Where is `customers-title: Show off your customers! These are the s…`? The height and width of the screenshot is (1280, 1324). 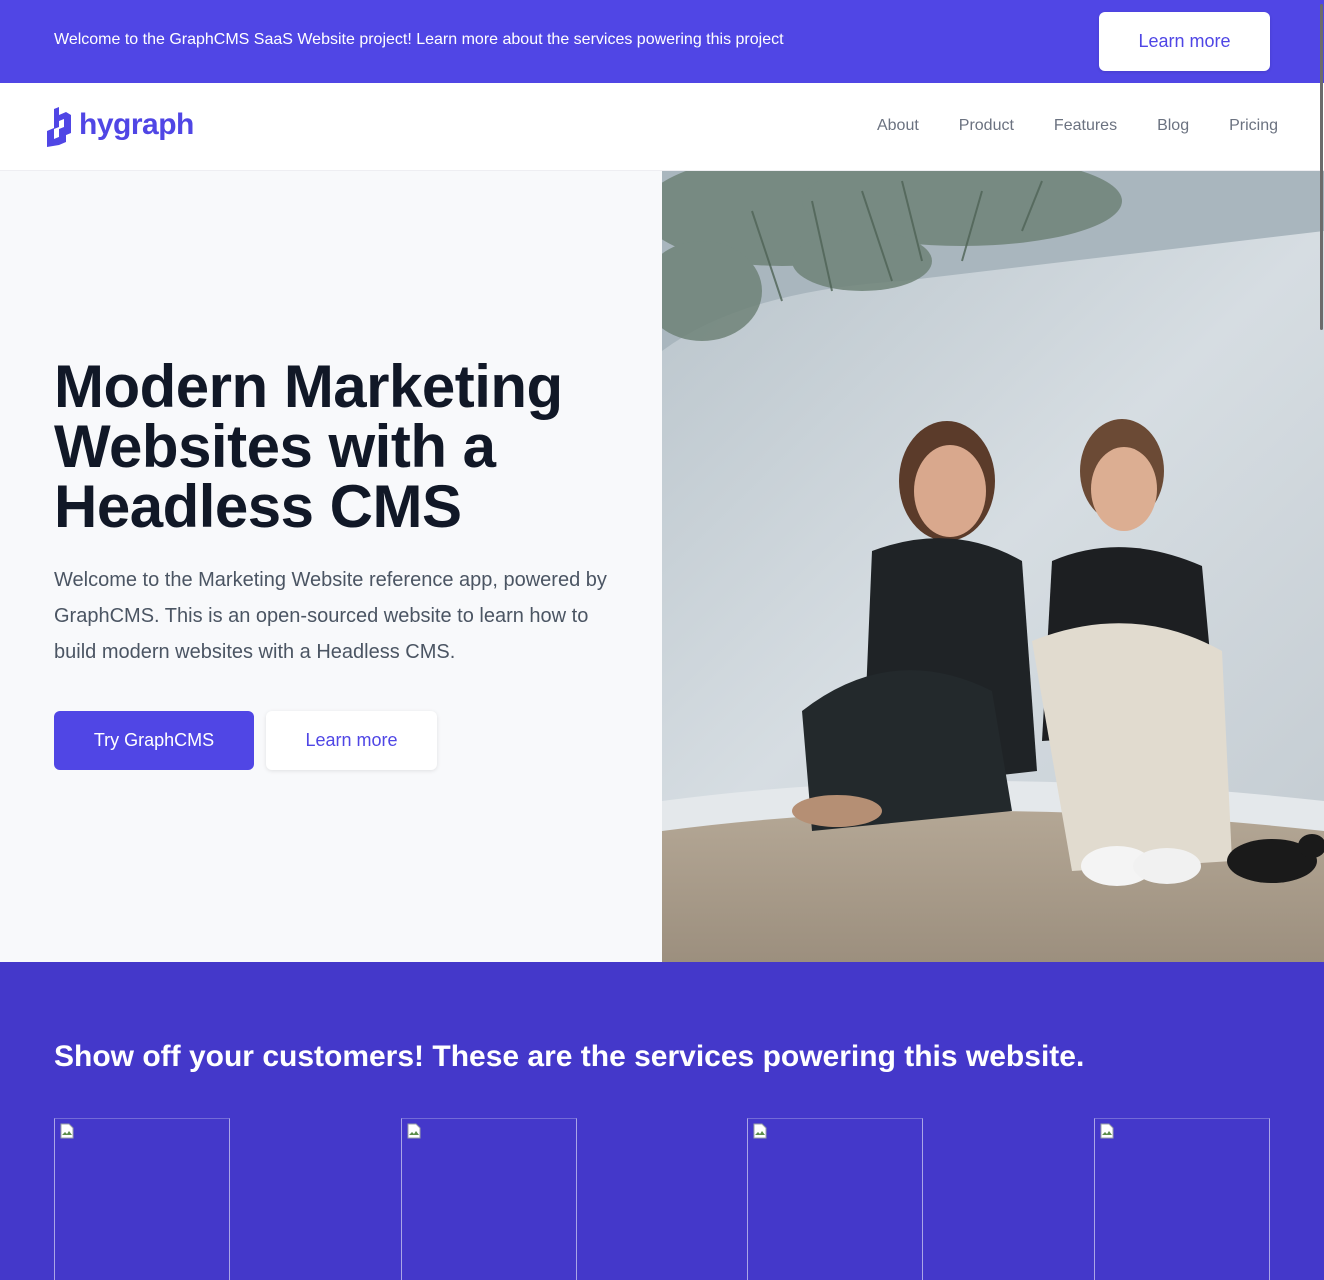
customers-title: Show off your customers! These are the s… is located at coordinates (569, 1056).